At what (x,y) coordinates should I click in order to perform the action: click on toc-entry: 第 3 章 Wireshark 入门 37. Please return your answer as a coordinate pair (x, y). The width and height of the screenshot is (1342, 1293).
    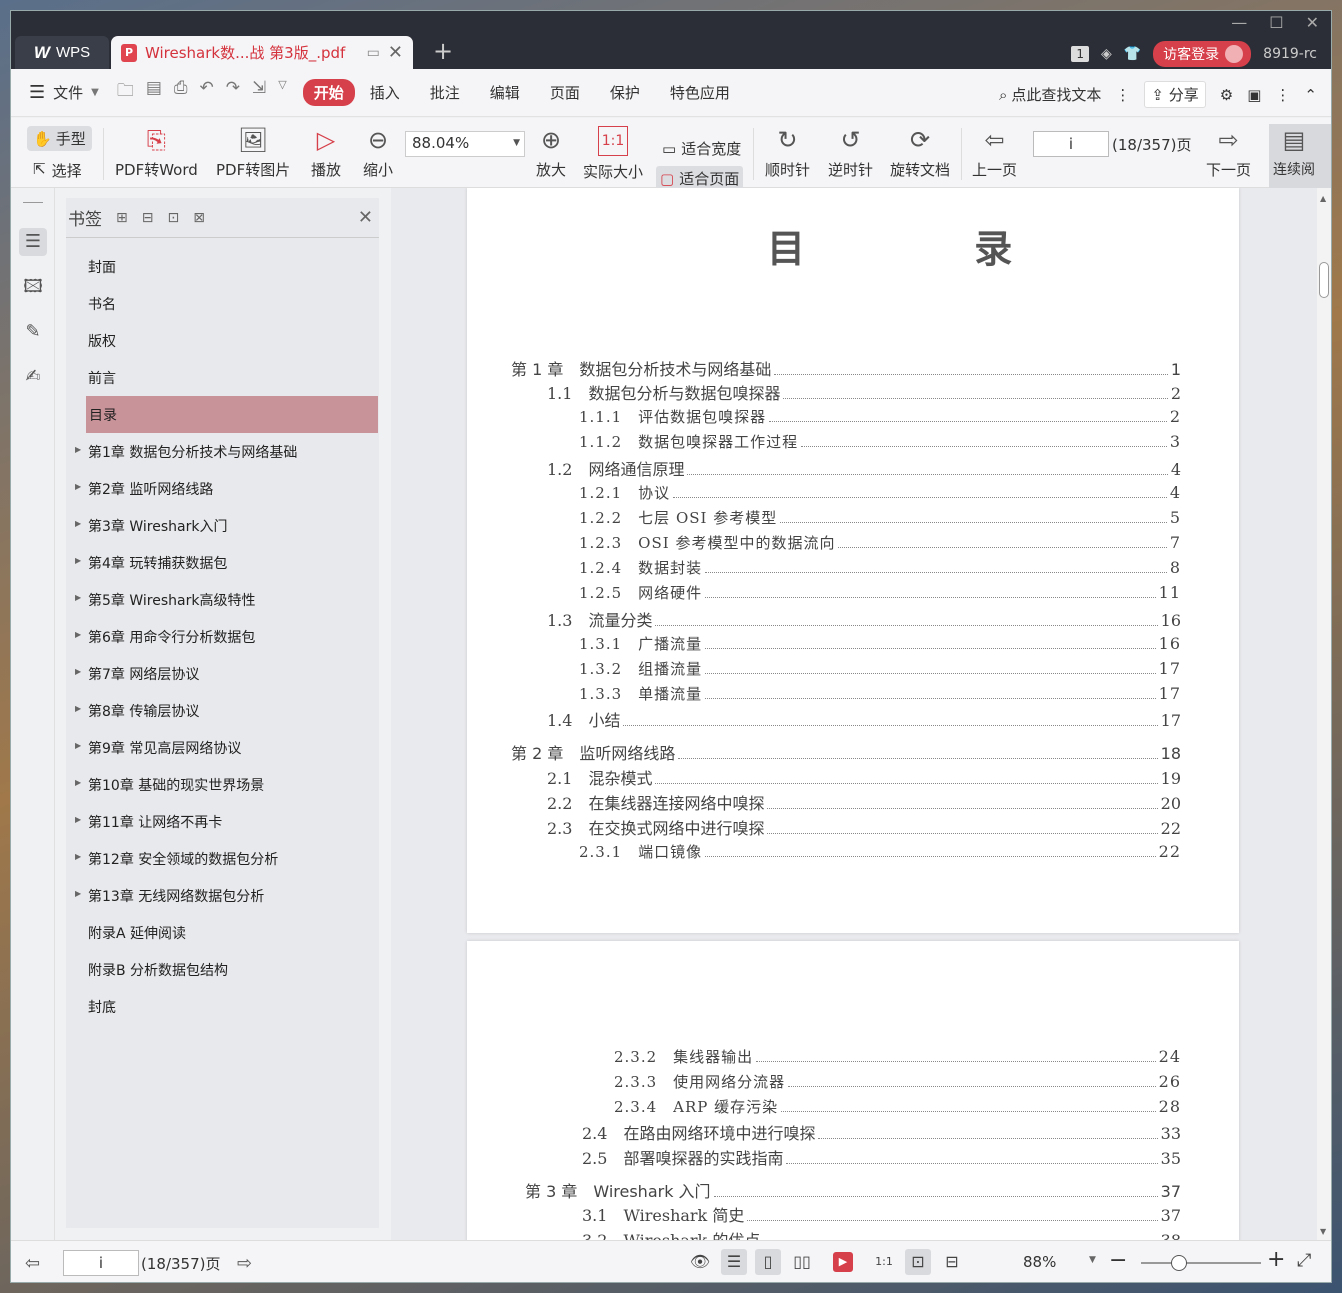
    Looking at the image, I should click on (853, 1190).